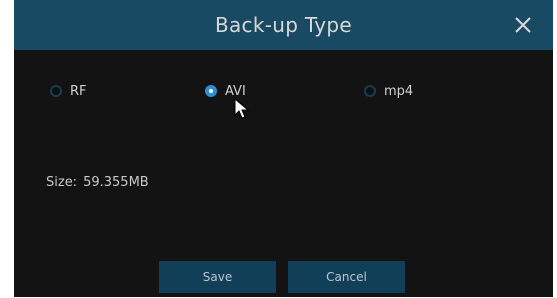 This screenshot has width=557, height=298. I want to click on radio-button-rf, so click(56, 91).